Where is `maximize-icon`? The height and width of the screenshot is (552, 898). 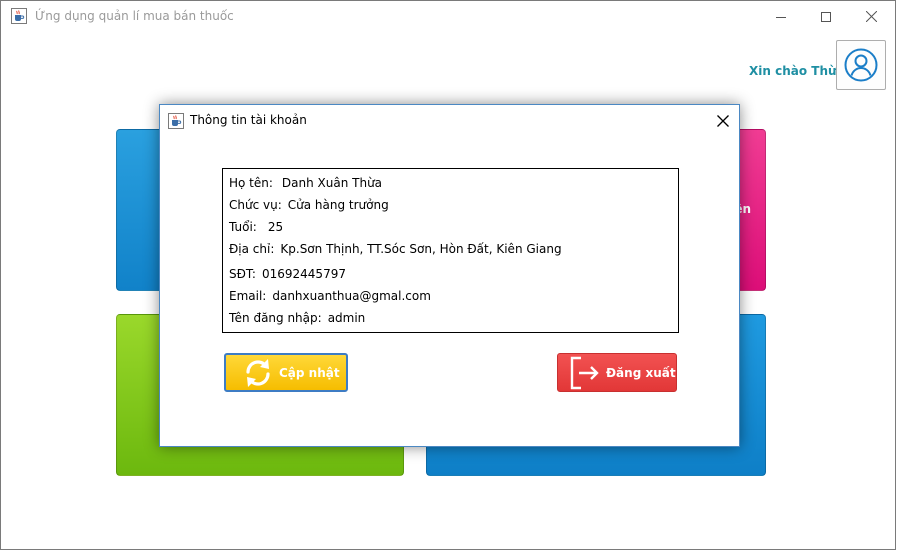
maximize-icon is located at coordinates (826, 16).